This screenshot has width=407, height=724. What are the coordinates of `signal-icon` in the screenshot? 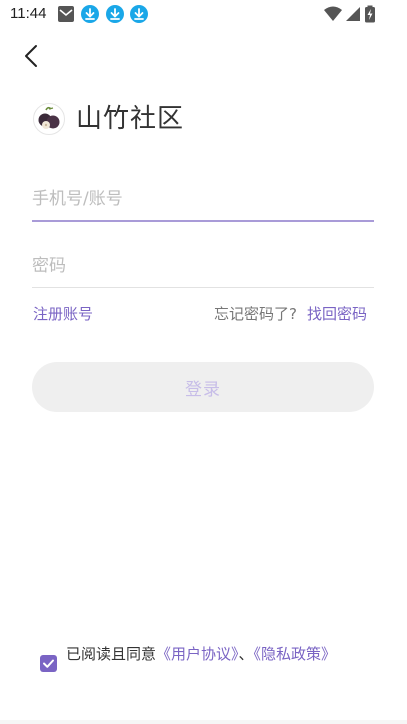 It's located at (353, 14).